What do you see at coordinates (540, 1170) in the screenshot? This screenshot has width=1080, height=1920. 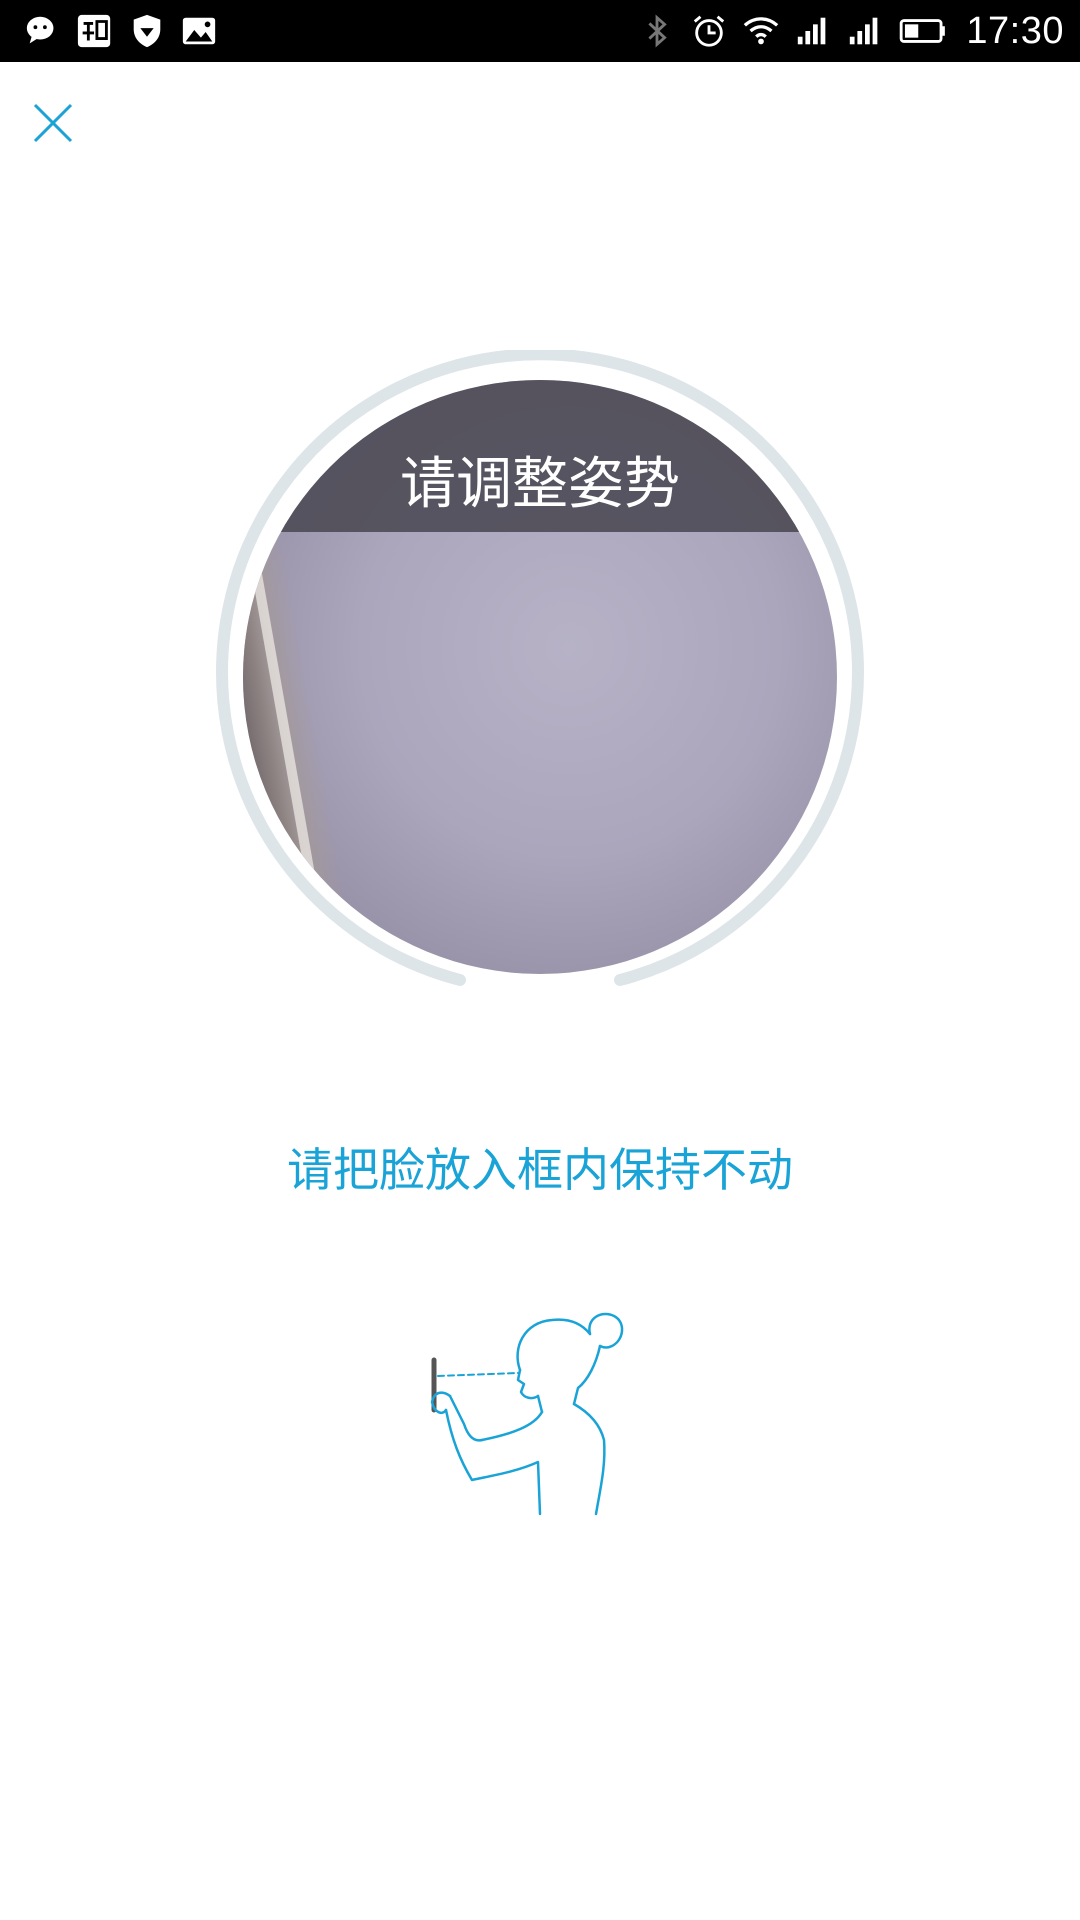 I see `instruction-text: 请把脸放入框内保持不动` at bounding box center [540, 1170].